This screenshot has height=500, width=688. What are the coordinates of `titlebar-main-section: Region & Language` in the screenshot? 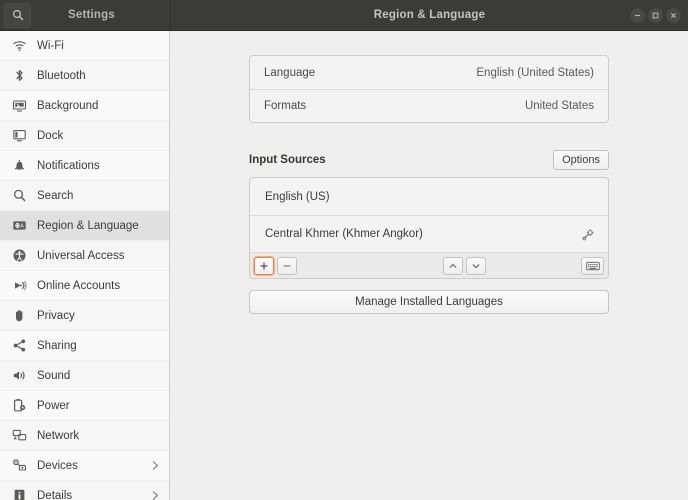 It's located at (429, 15).